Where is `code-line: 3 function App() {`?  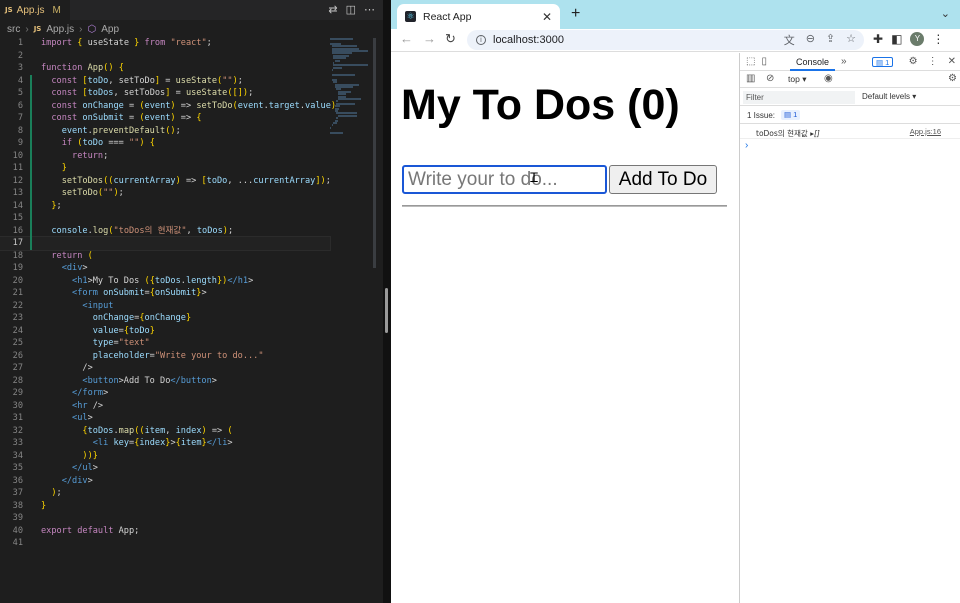
code-line: 3 function App() { is located at coordinates (165, 68).